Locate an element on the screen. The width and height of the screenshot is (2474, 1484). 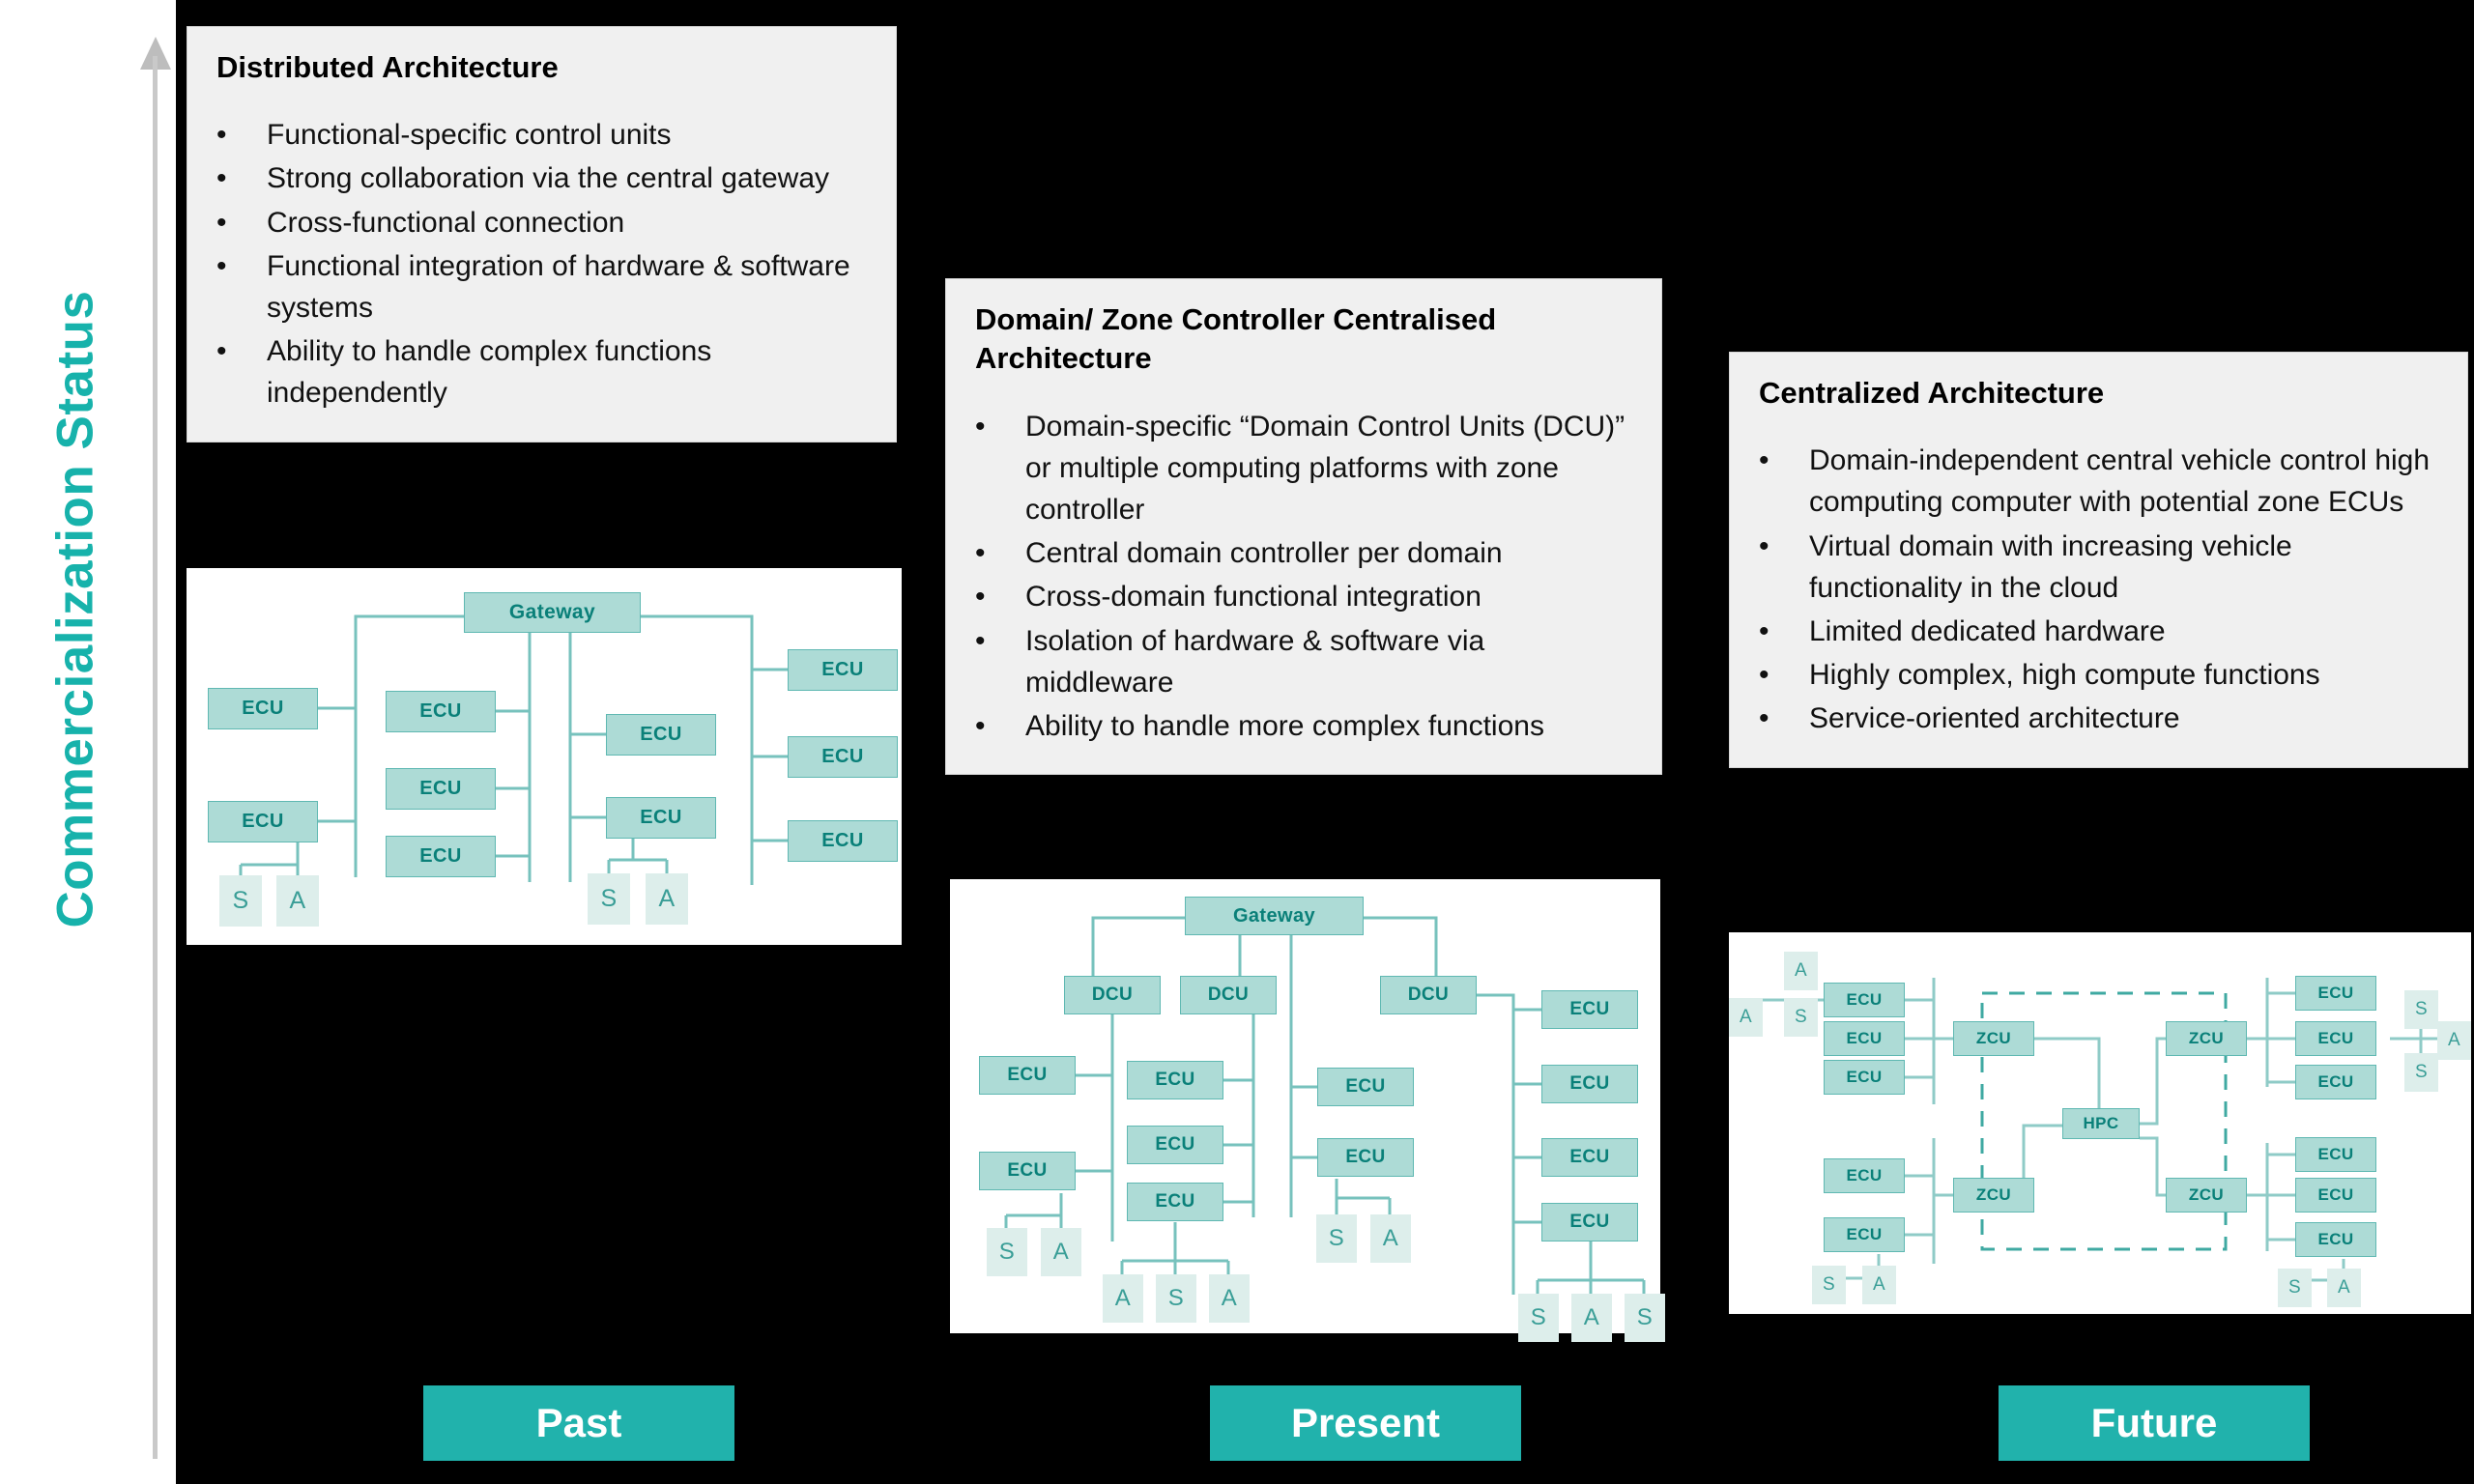
list-item: • Central domain controller per domain is located at coordinates (1304, 553).